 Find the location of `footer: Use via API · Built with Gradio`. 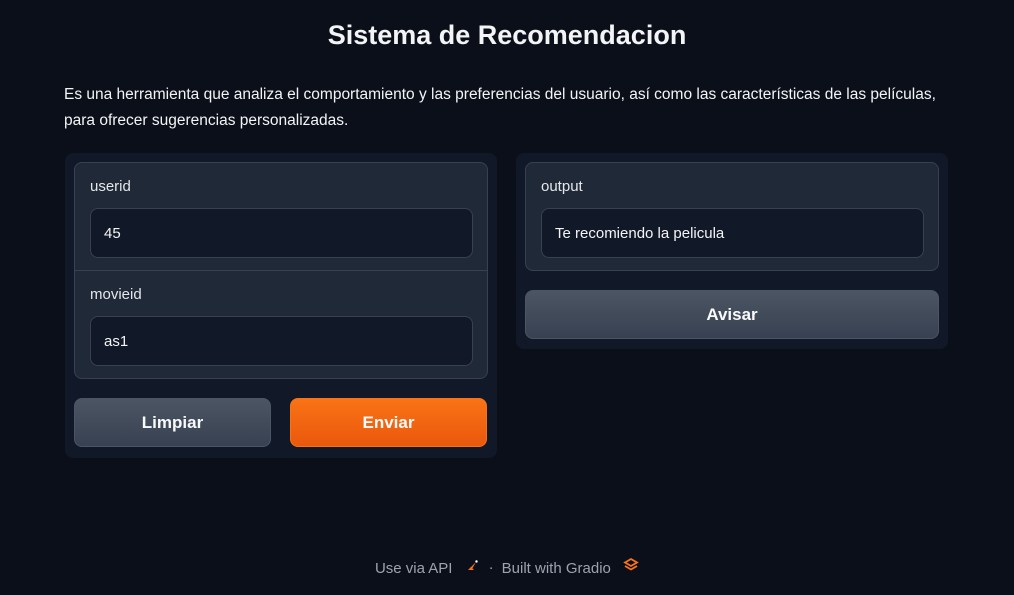

footer: Use via API · Built with Gradio is located at coordinates (507, 567).